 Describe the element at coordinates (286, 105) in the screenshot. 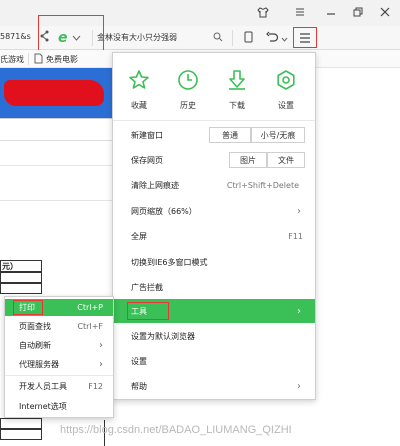

I see `settings-label: 设置` at that location.